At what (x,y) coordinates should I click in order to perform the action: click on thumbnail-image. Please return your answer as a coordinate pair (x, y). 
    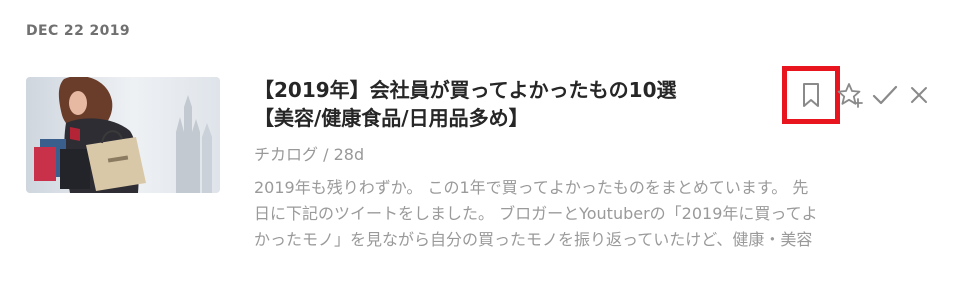
    Looking at the image, I should click on (123, 135).